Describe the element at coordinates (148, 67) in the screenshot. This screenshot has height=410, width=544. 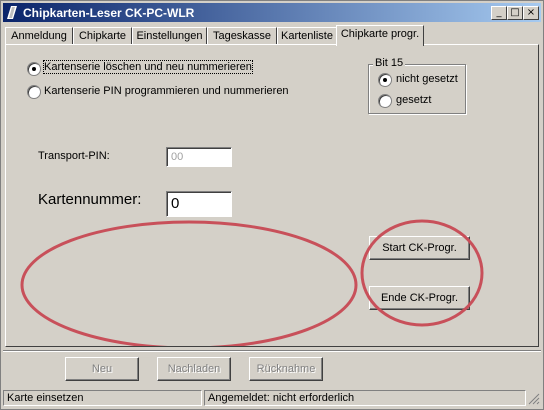
I see `radio-erase-label: Kartenserie löschen und neu nummerieren` at that location.